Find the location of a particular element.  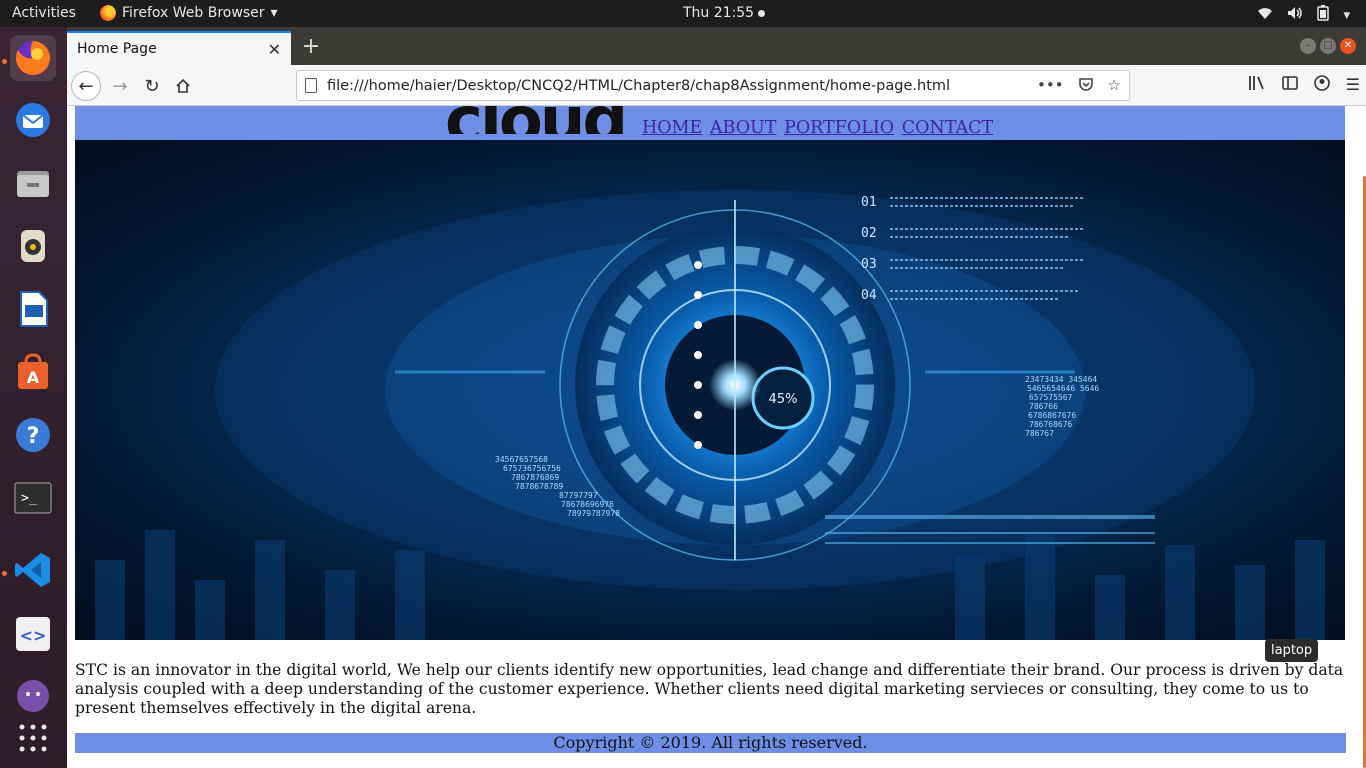

nav-portfolio-link: PORTFOLIO is located at coordinates (839, 128).